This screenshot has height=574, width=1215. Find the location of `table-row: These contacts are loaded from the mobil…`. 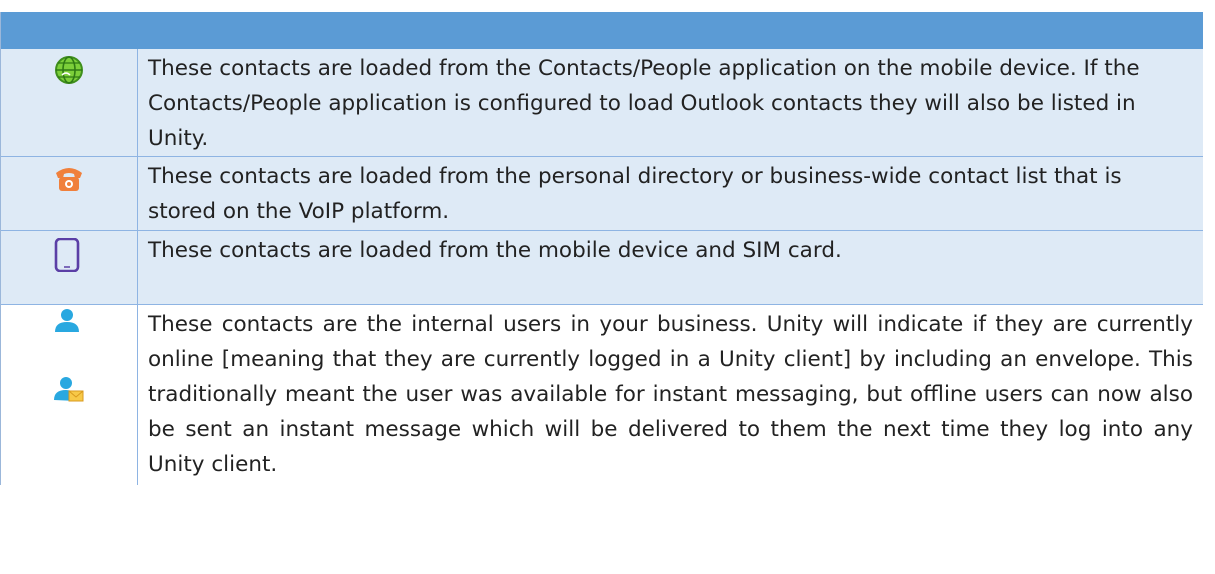

table-row: These contacts are loaded from the mobil… is located at coordinates (602, 268).